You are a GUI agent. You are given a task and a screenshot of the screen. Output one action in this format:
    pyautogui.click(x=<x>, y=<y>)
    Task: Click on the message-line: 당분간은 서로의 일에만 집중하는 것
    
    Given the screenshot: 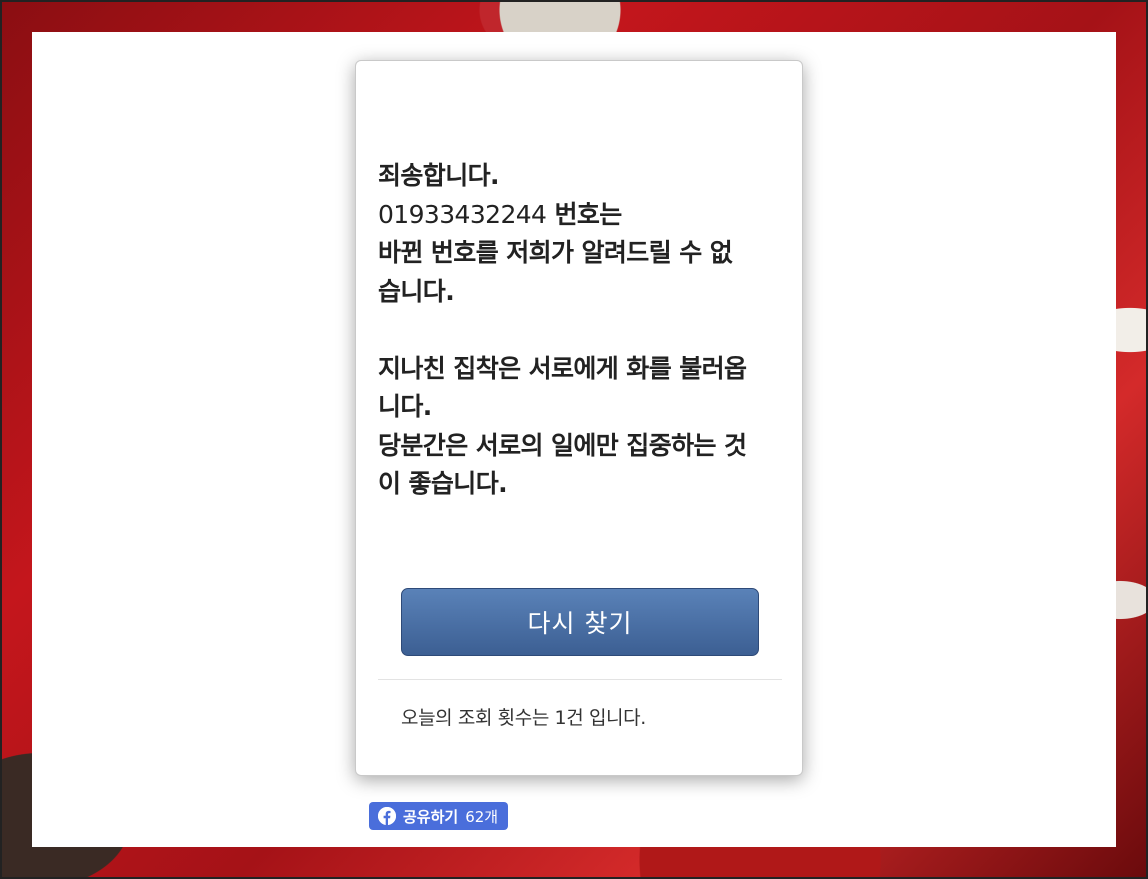 What is the action you would take?
    pyautogui.click(x=562, y=445)
    